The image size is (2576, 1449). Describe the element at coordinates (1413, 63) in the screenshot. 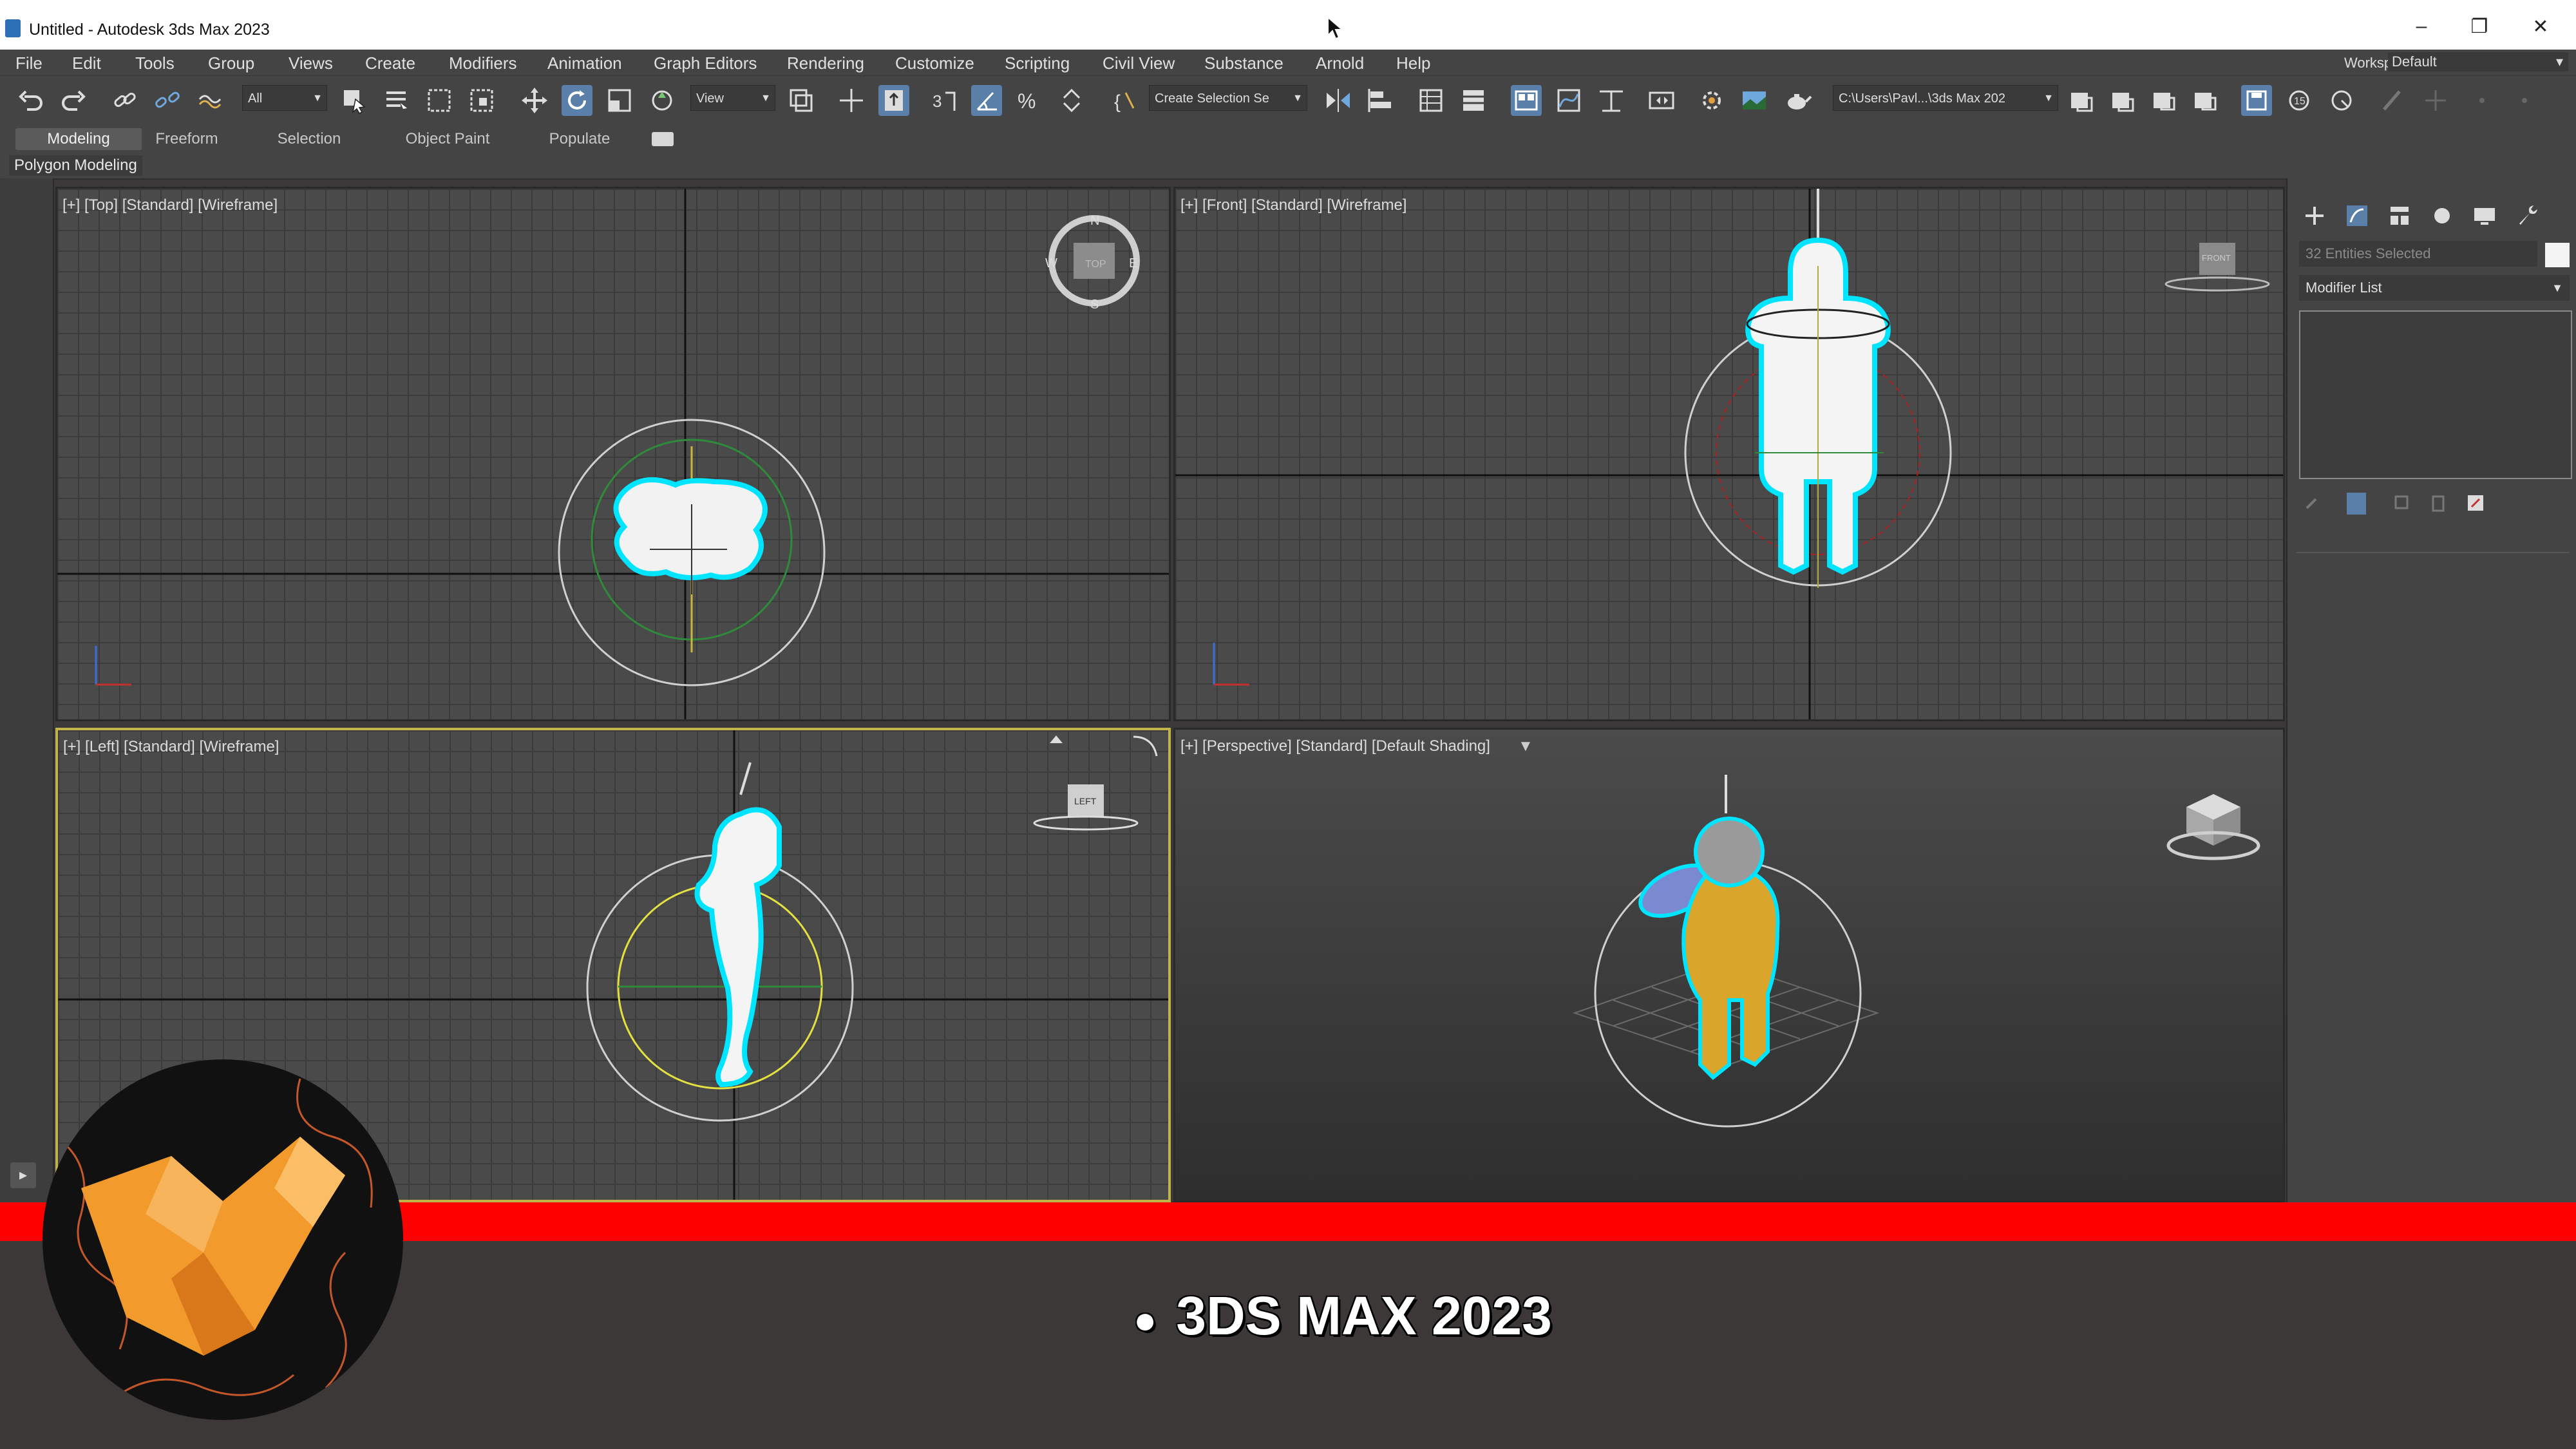

I see `menu-help: Help` at that location.